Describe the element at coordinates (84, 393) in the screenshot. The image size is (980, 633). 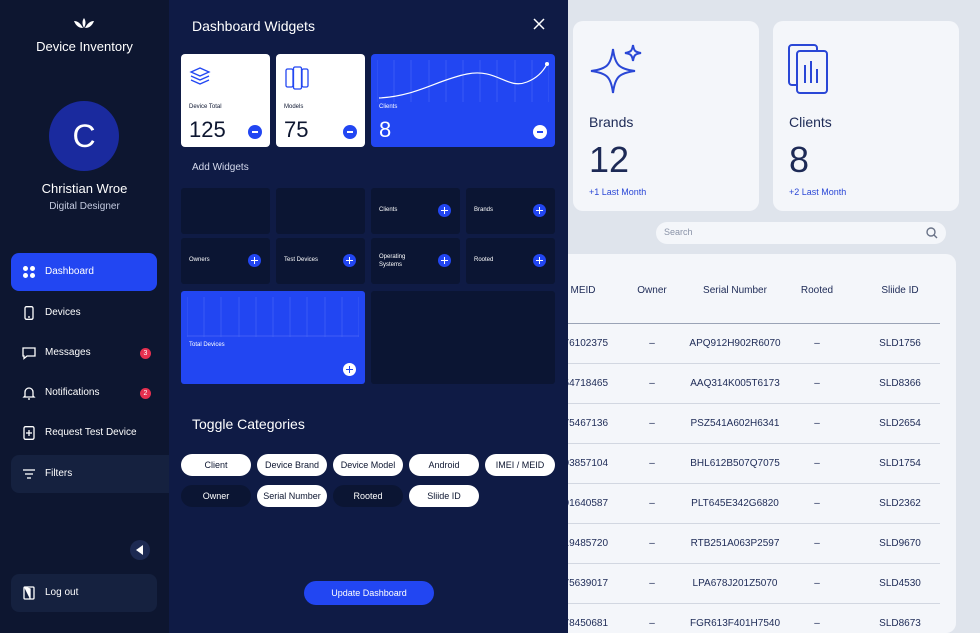
I see `nav-item-notifications: Notifications 2` at that location.